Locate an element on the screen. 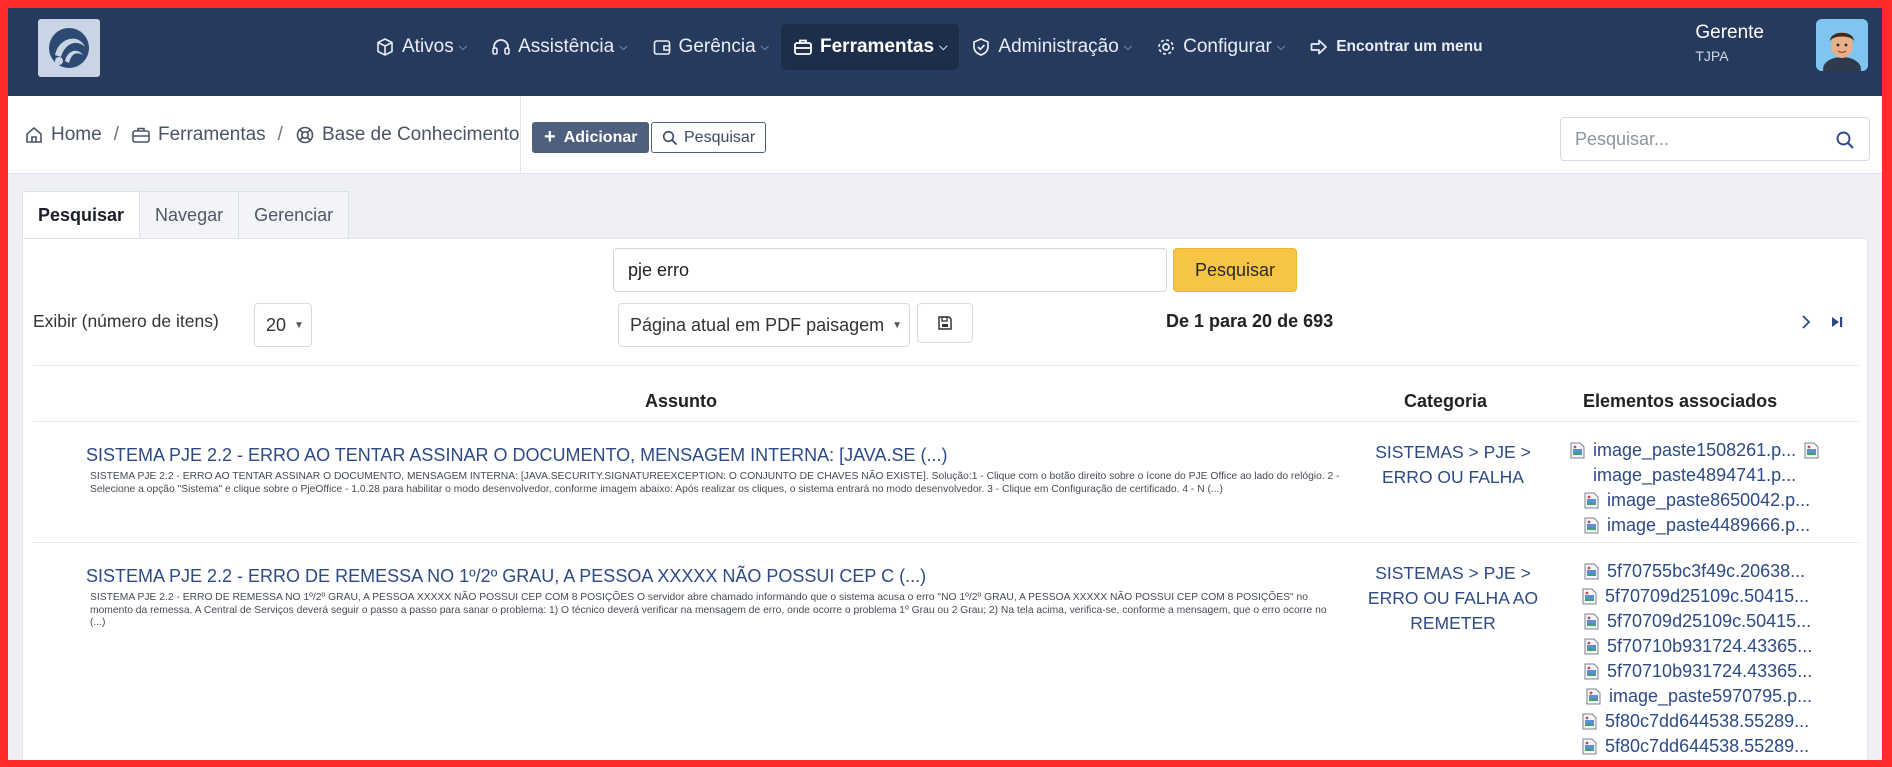 Image resolution: width=1892 pixels, height=767 pixels. avatar is located at coordinates (1842, 45).